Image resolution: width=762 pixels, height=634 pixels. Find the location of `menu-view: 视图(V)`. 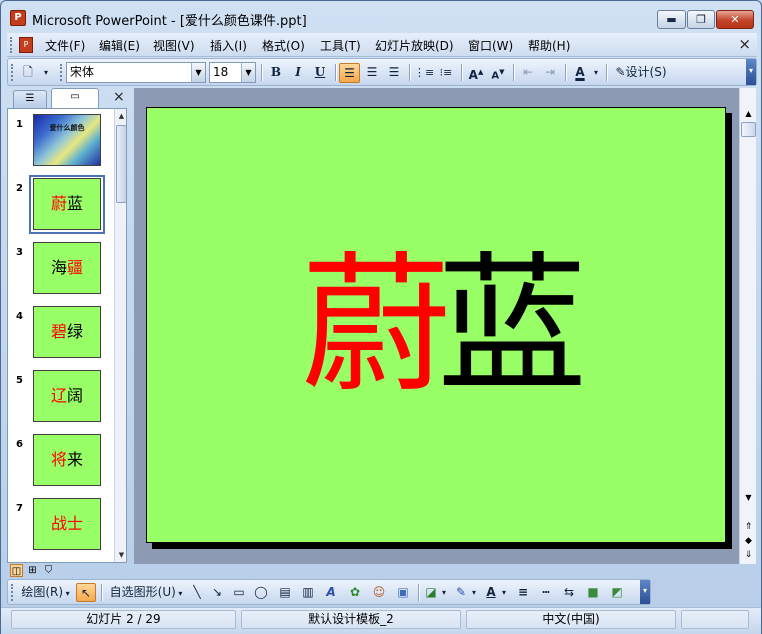

menu-view: 视图(V) is located at coordinates (174, 45).